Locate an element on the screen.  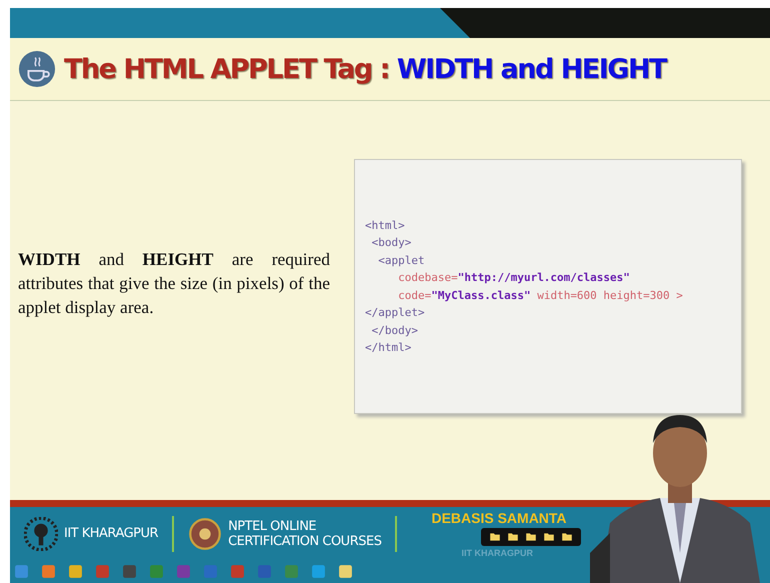
slide-title: The HTML APPLET Tag : is located at coordinates (226, 69).